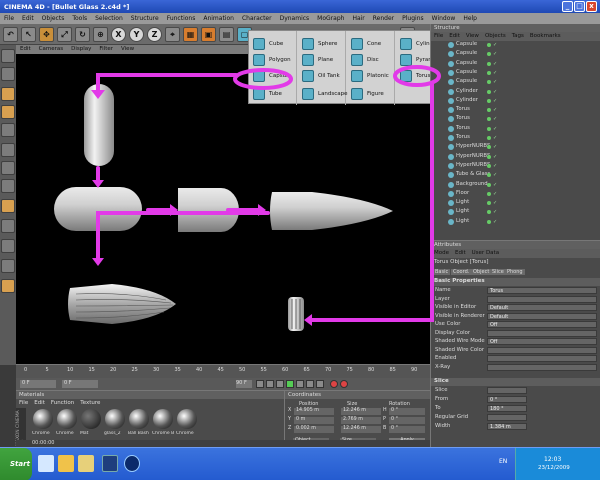 This screenshot has height=480, width=600. I want to click on menu-file: File, so click(9, 17).